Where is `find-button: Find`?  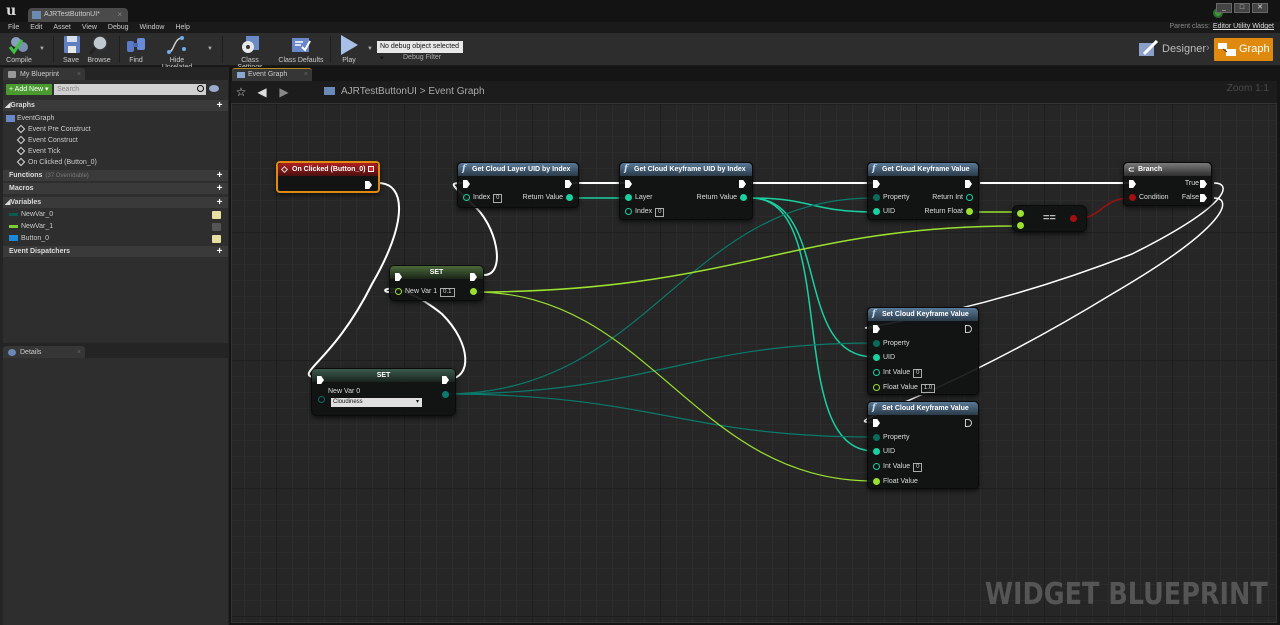
find-button: Find is located at coordinates (136, 49).